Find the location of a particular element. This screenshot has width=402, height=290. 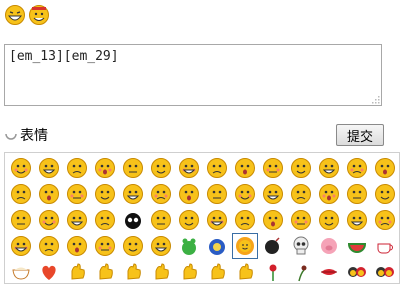

bomb-icon is located at coordinates (272, 245).